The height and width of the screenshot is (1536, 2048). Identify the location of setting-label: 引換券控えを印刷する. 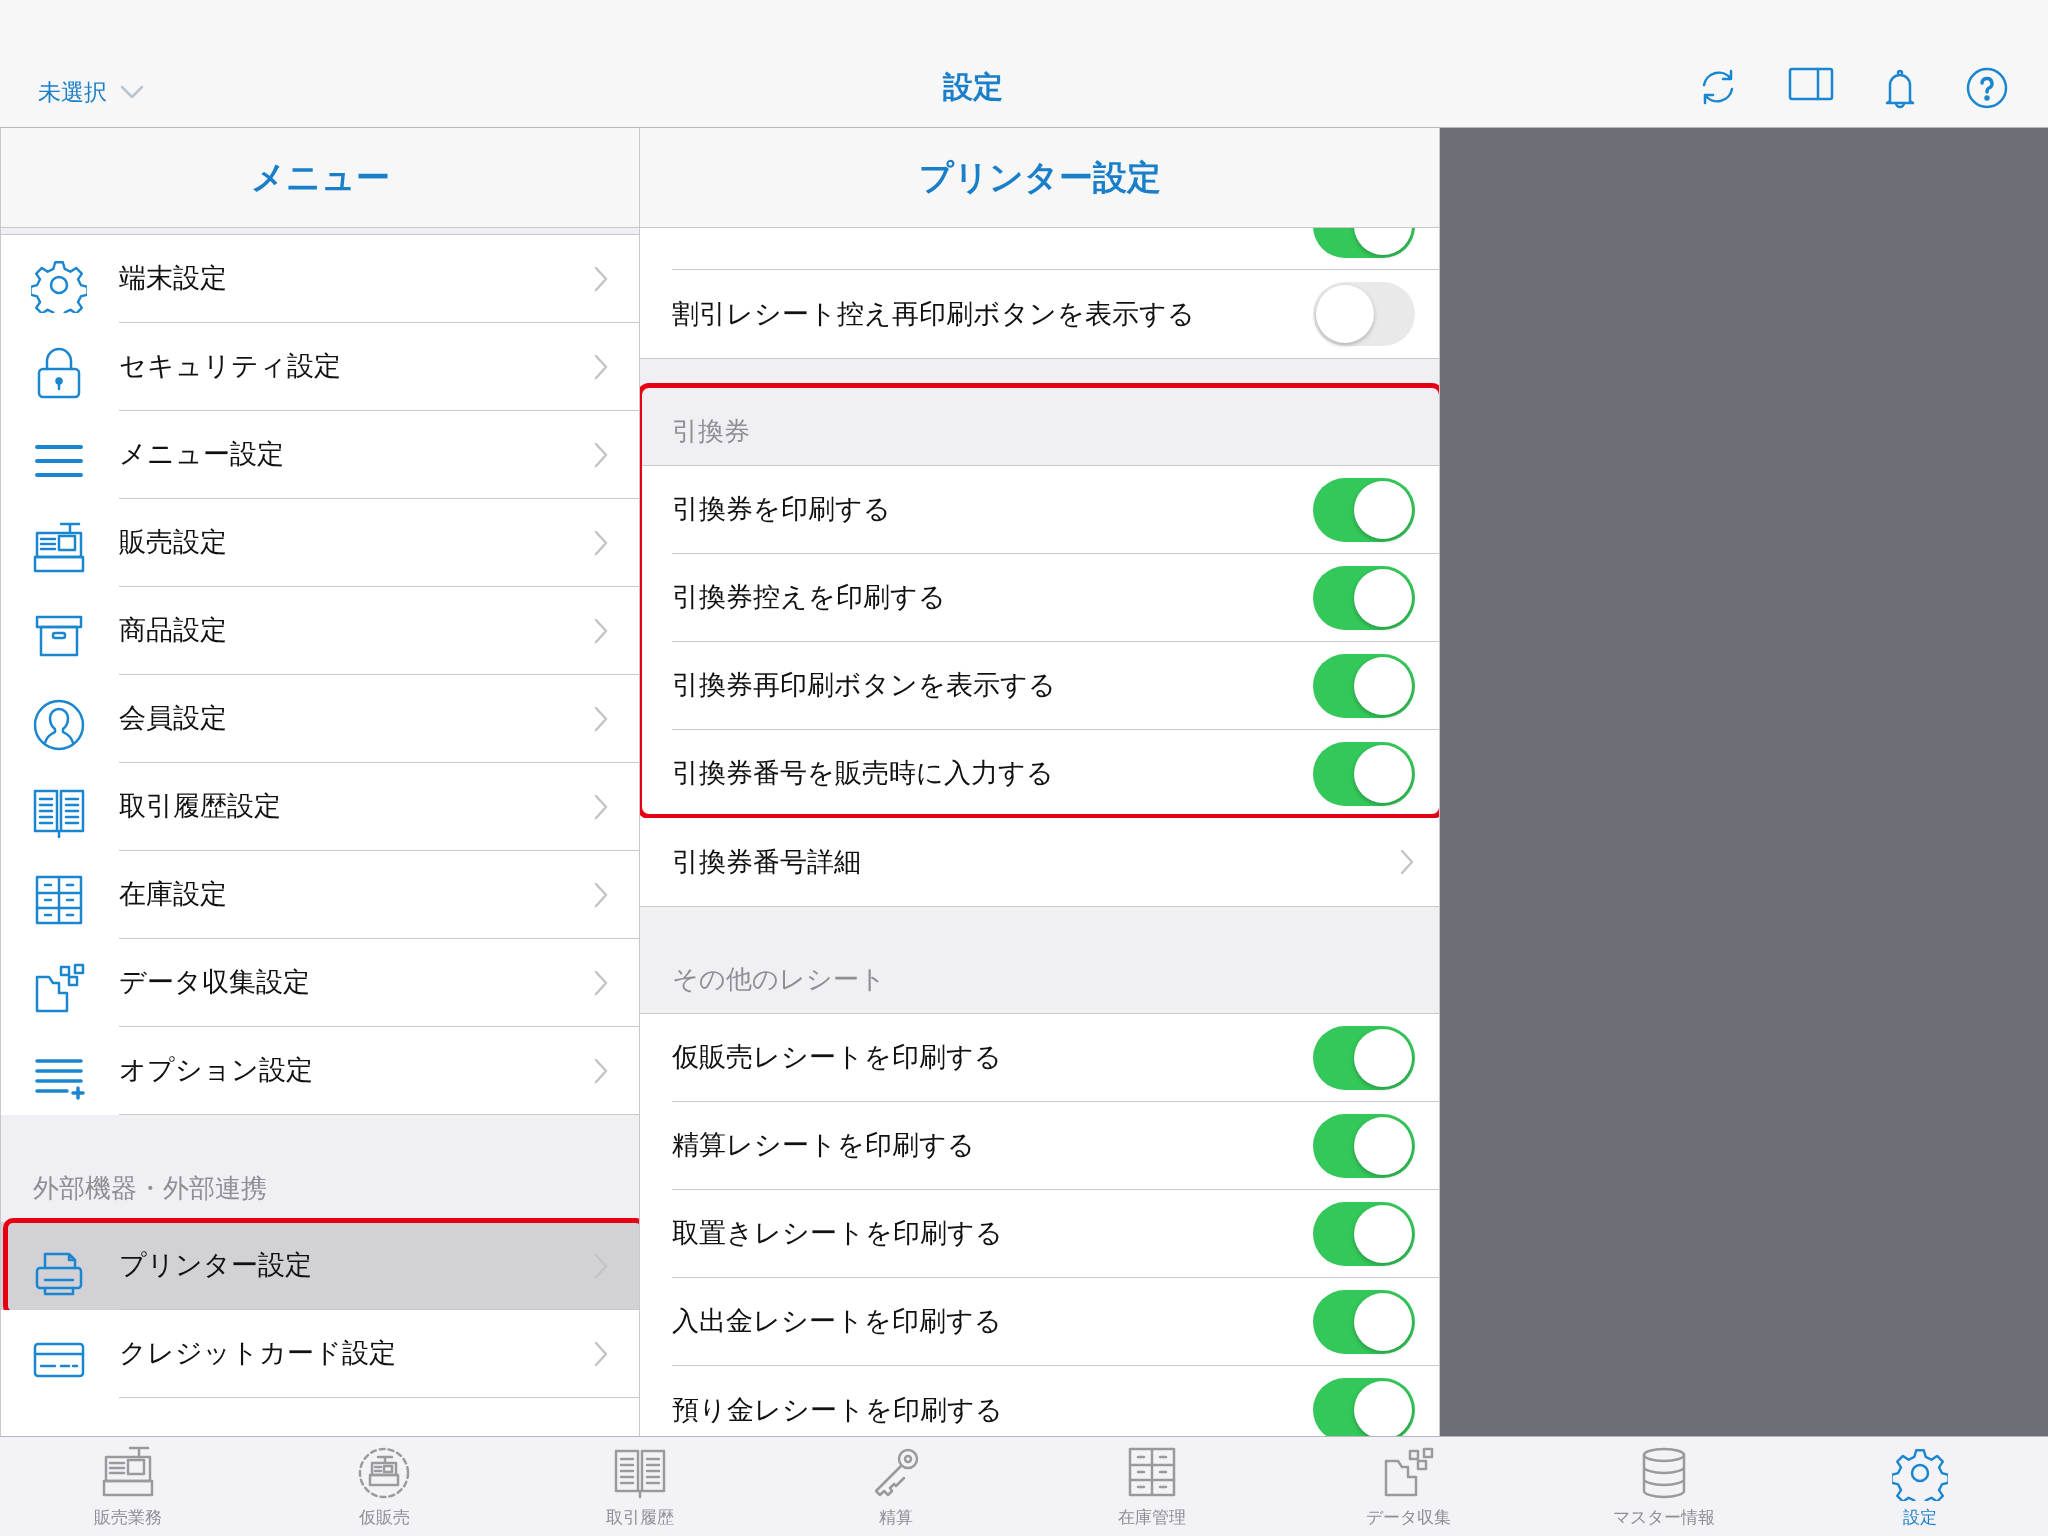
(809, 597).